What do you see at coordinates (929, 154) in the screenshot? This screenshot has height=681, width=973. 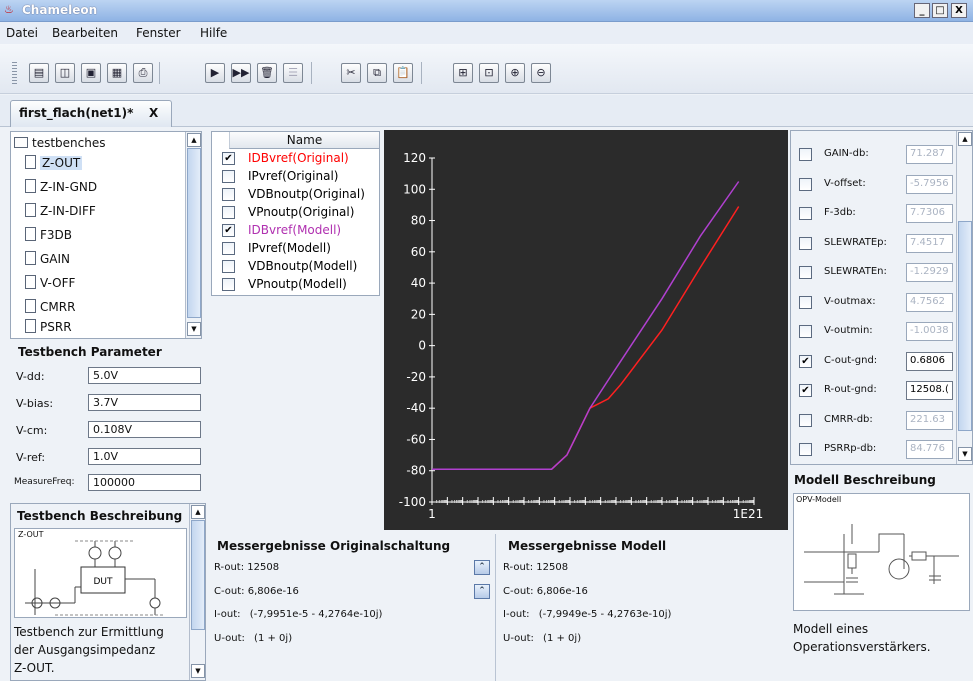 I see `parameter-value-field: 71.287` at bounding box center [929, 154].